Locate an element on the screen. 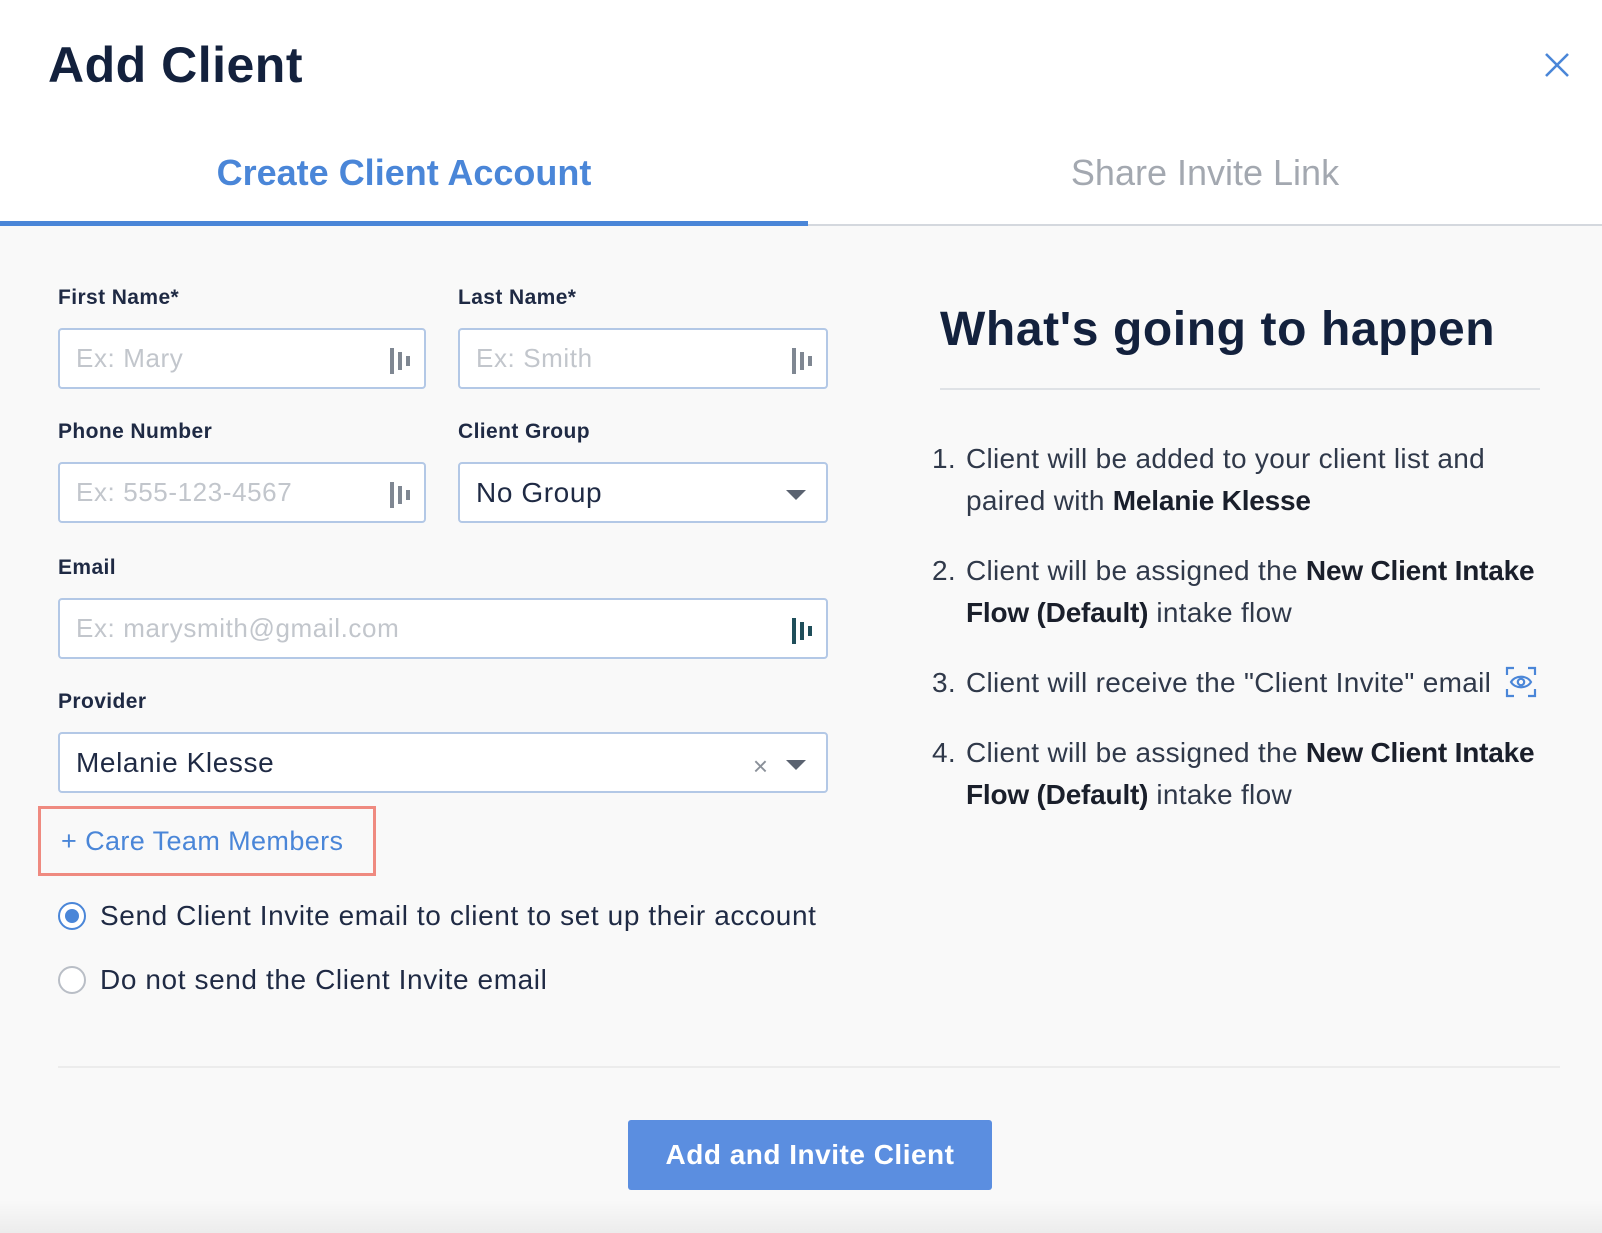  radio-button-unchecked is located at coordinates (72, 980).